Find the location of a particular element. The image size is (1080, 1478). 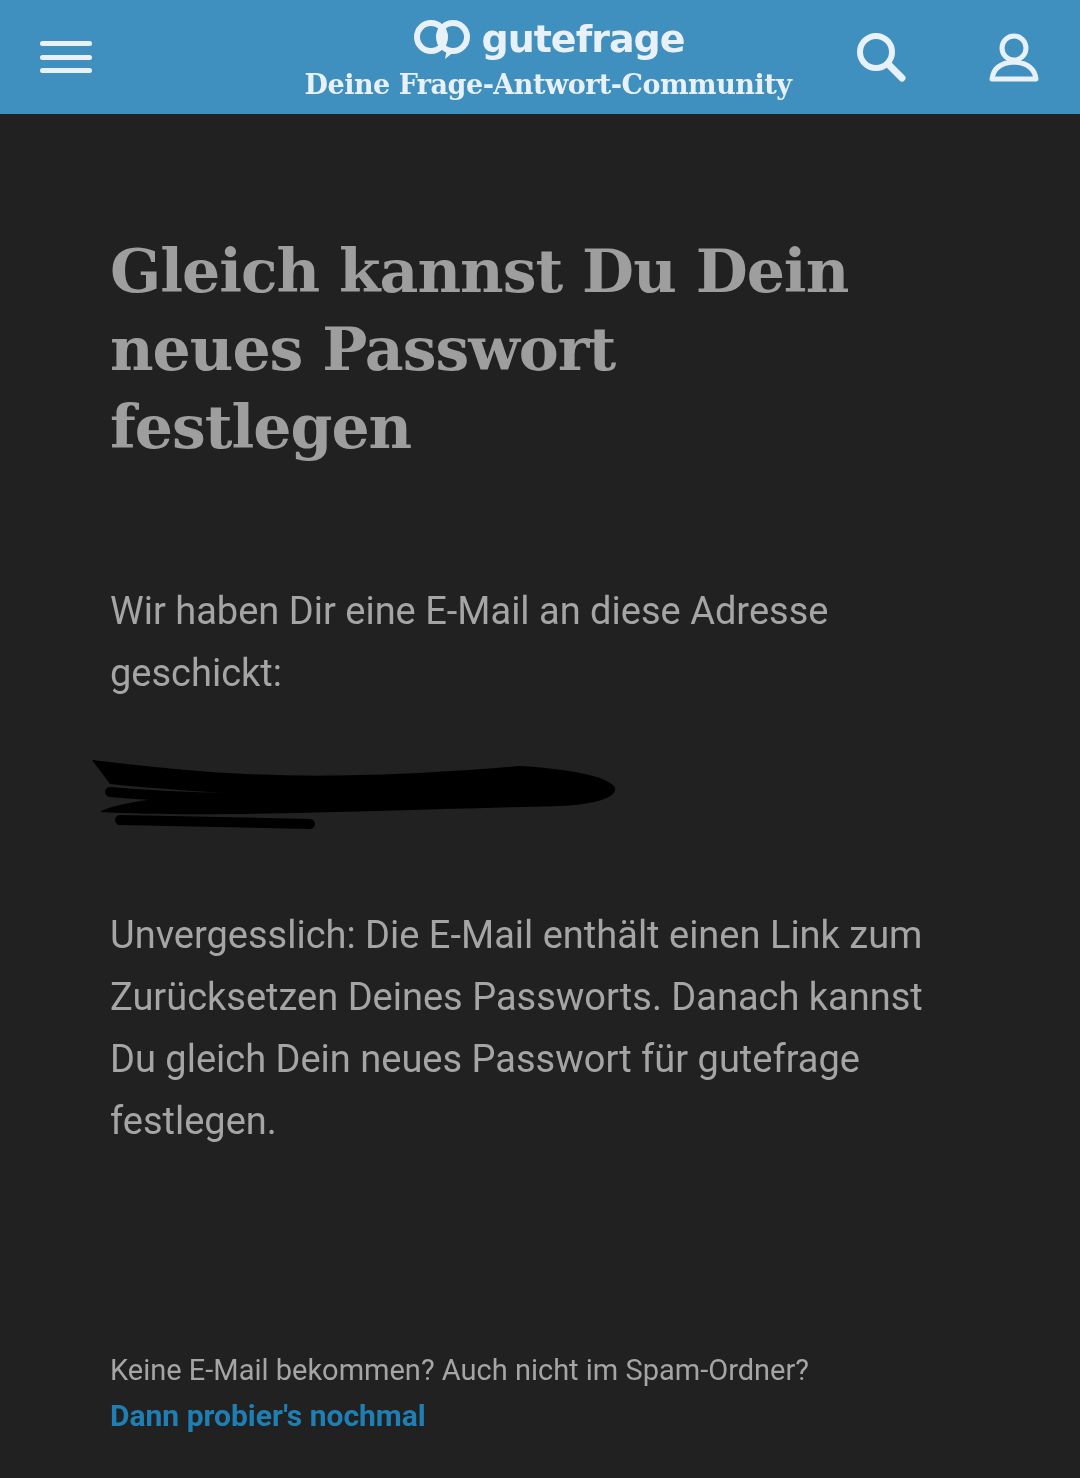

no-email-text: Keine E-Mail bekommen? Auch nicht im Spam-Ordner? is located at coordinates (460, 1370).